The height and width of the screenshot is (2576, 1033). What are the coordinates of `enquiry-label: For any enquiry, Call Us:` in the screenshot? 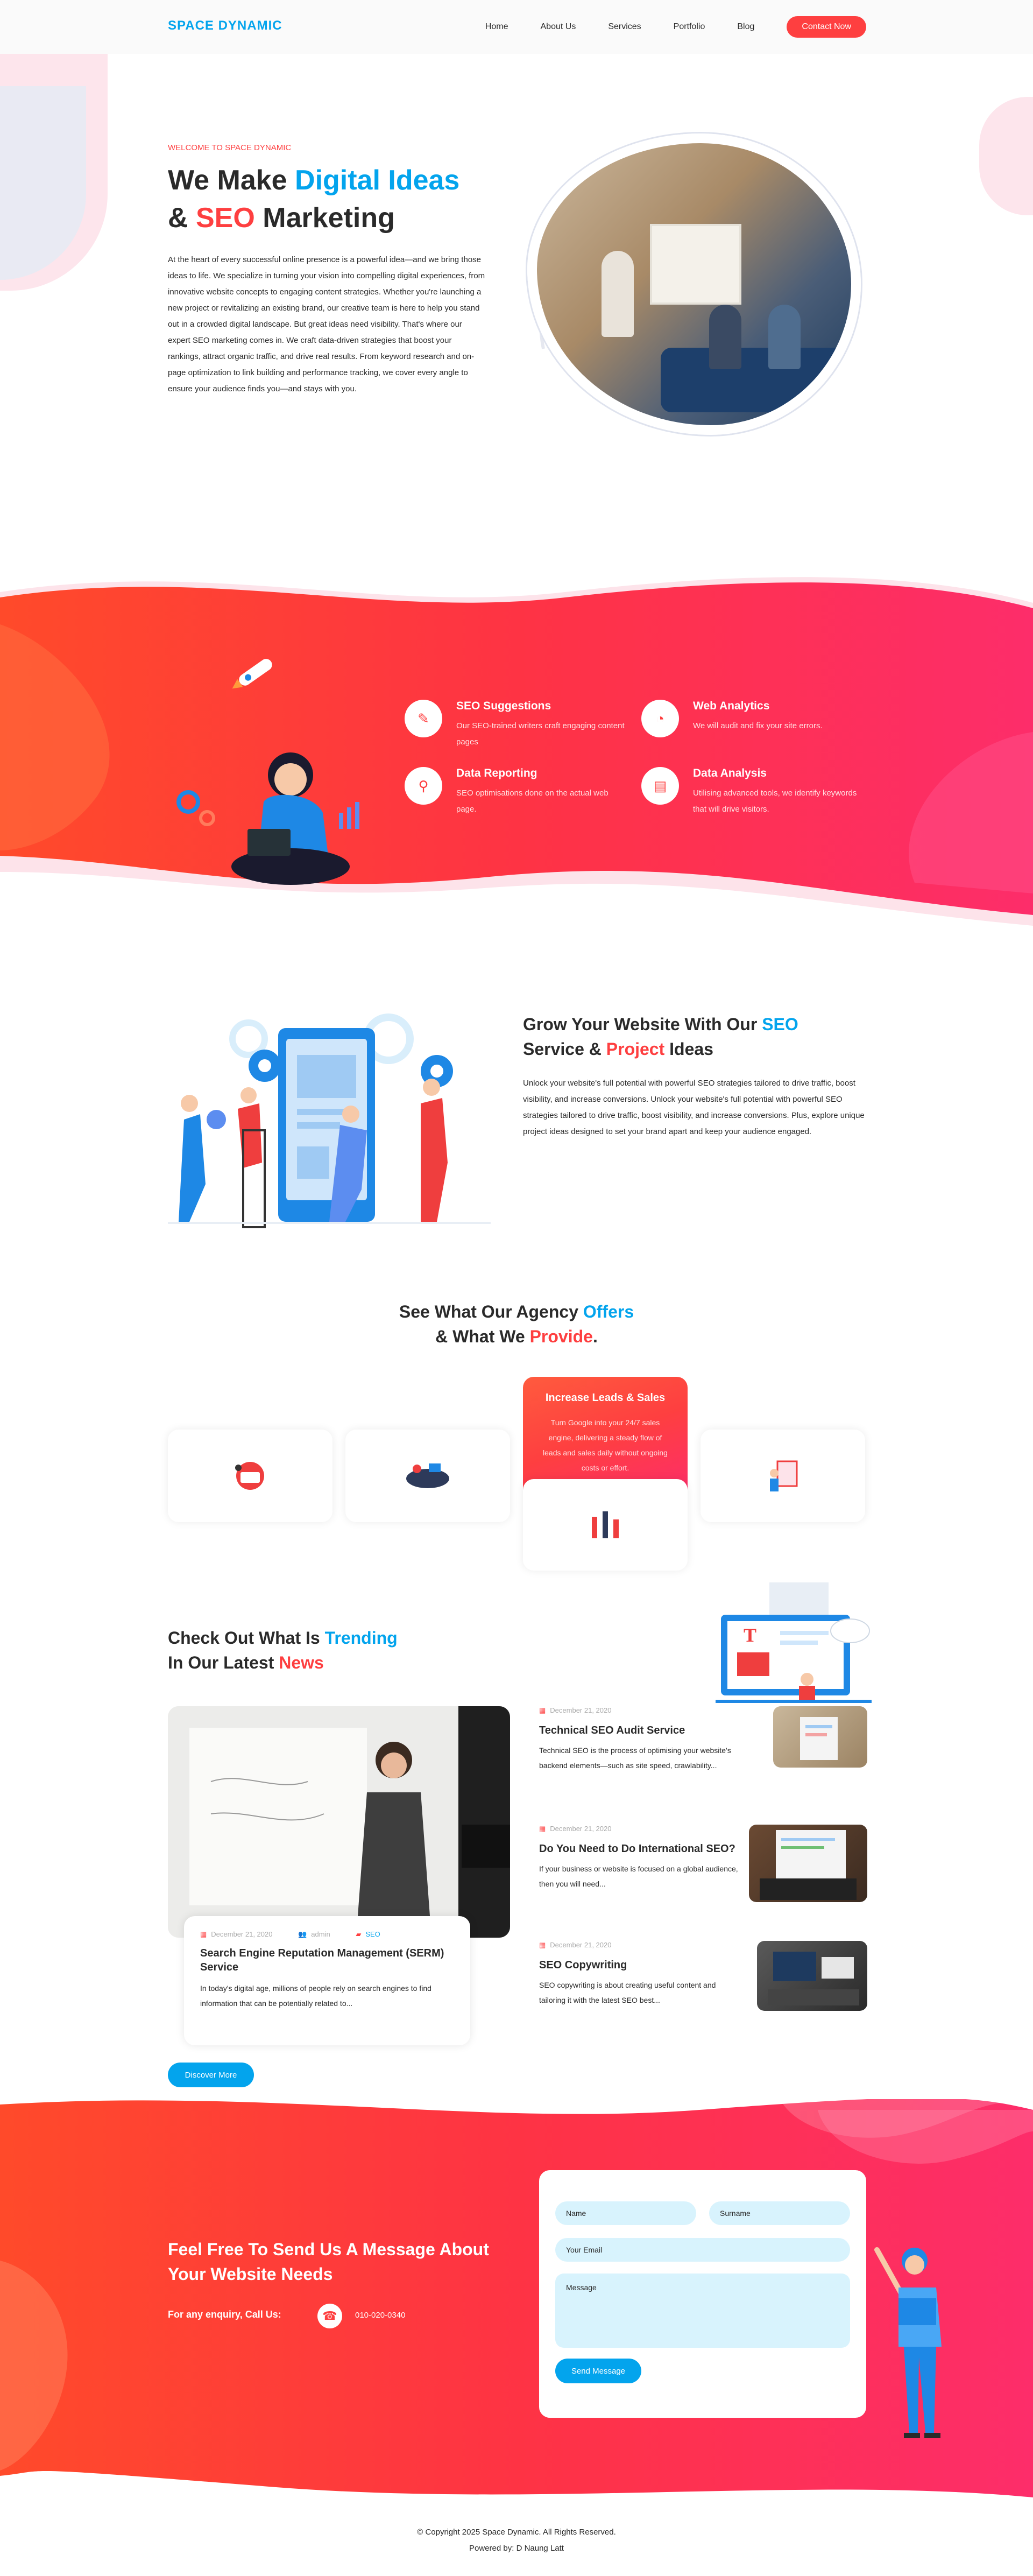 It's located at (224, 2315).